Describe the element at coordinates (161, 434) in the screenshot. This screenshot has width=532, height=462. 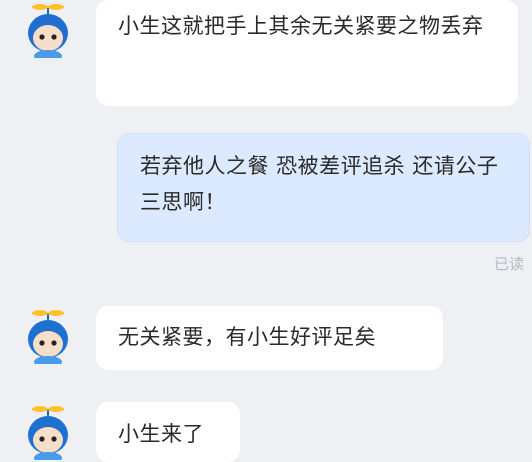
I see `message-text: 小生来了` at that location.